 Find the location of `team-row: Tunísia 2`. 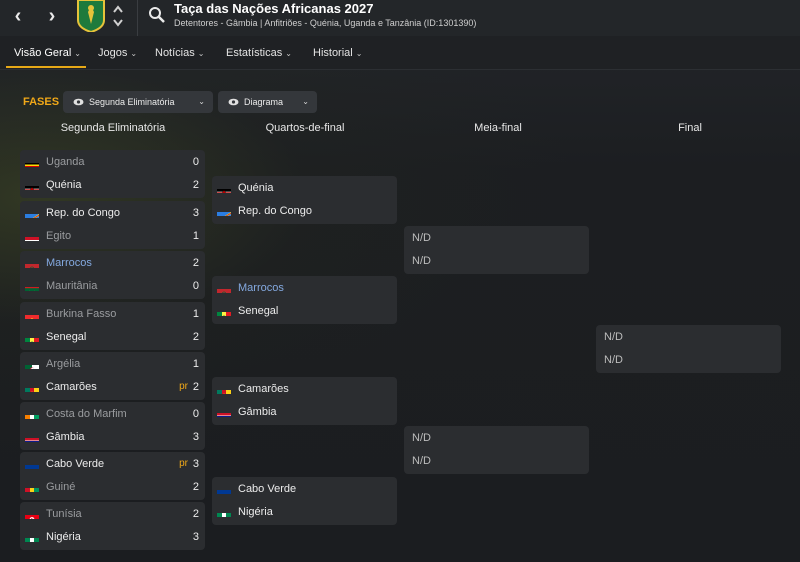

team-row: Tunísia 2 is located at coordinates (112, 514).